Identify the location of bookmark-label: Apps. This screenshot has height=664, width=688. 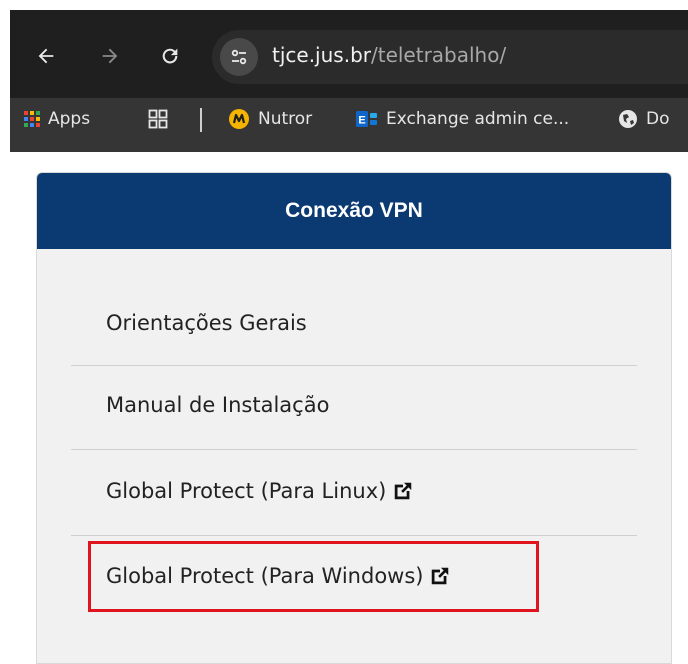
(69, 119).